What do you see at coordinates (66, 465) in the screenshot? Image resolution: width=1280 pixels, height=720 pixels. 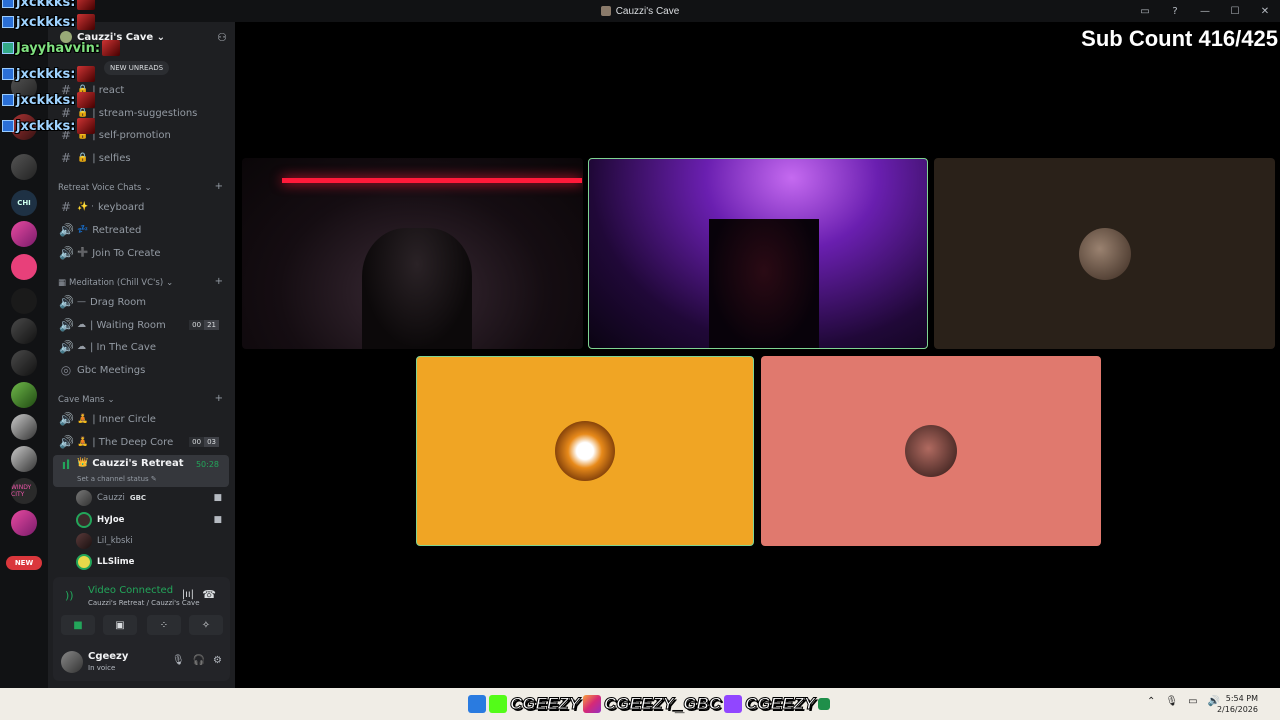 I see `voice-activity-icon: ıl` at bounding box center [66, 465].